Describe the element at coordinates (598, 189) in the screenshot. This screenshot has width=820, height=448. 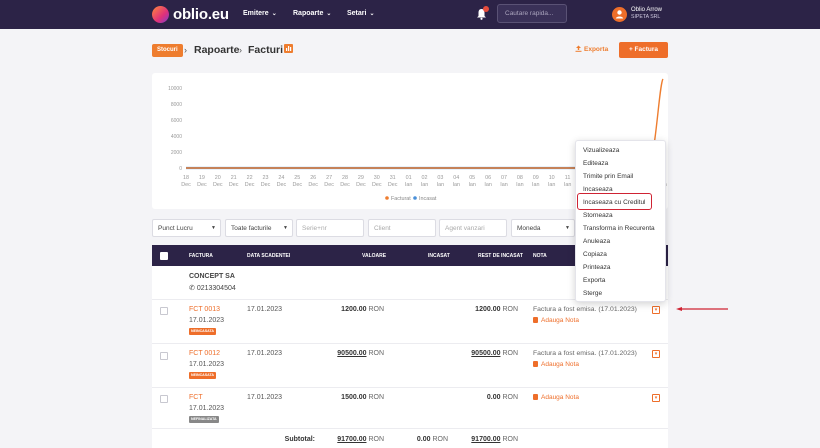
I see `menu-incaseaza: Incaseaza` at that location.